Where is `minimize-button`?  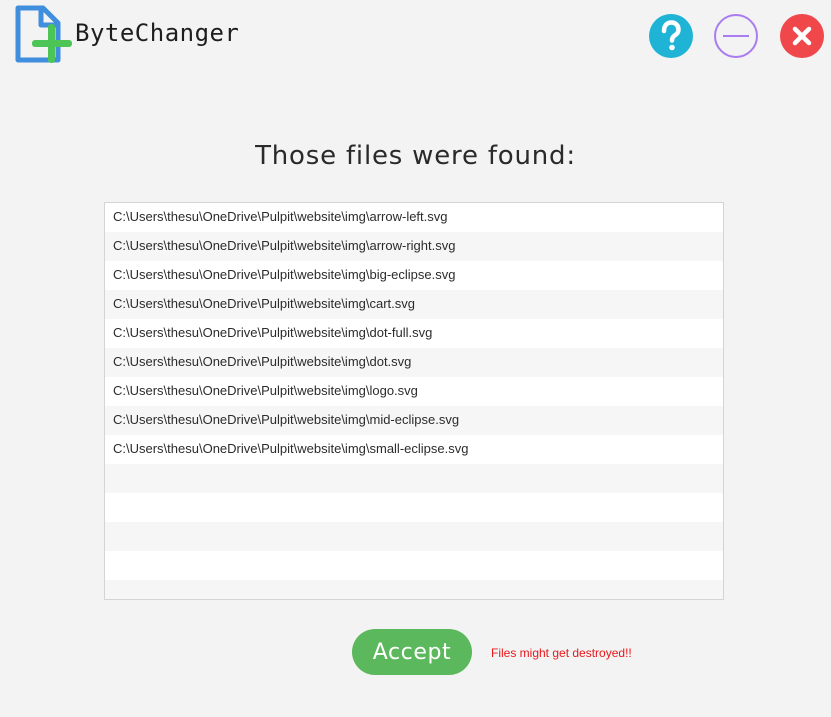 minimize-button is located at coordinates (736, 36).